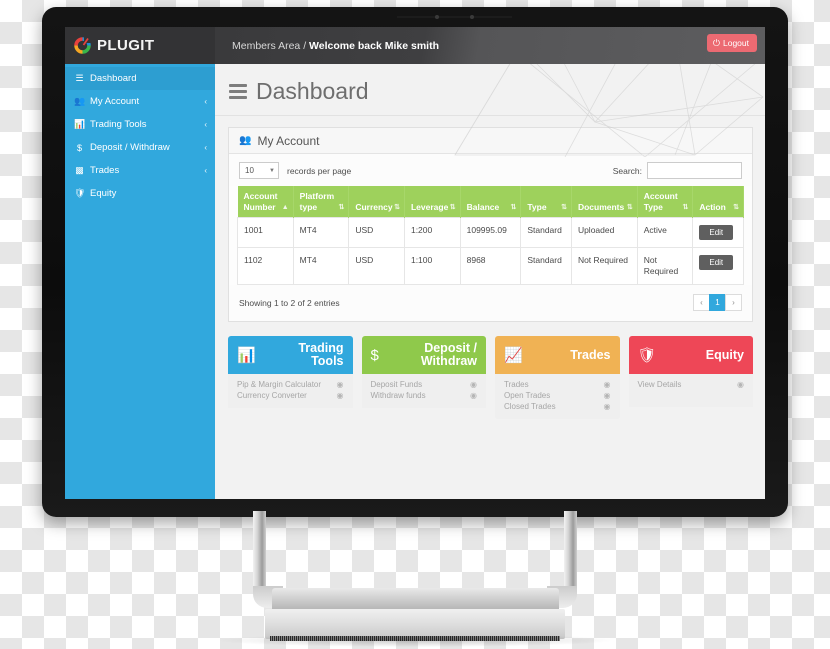 Image resolution: width=830 pixels, height=649 pixels. What do you see at coordinates (490, 233) in the screenshot?
I see `cell-balance: 109995.09` at bounding box center [490, 233].